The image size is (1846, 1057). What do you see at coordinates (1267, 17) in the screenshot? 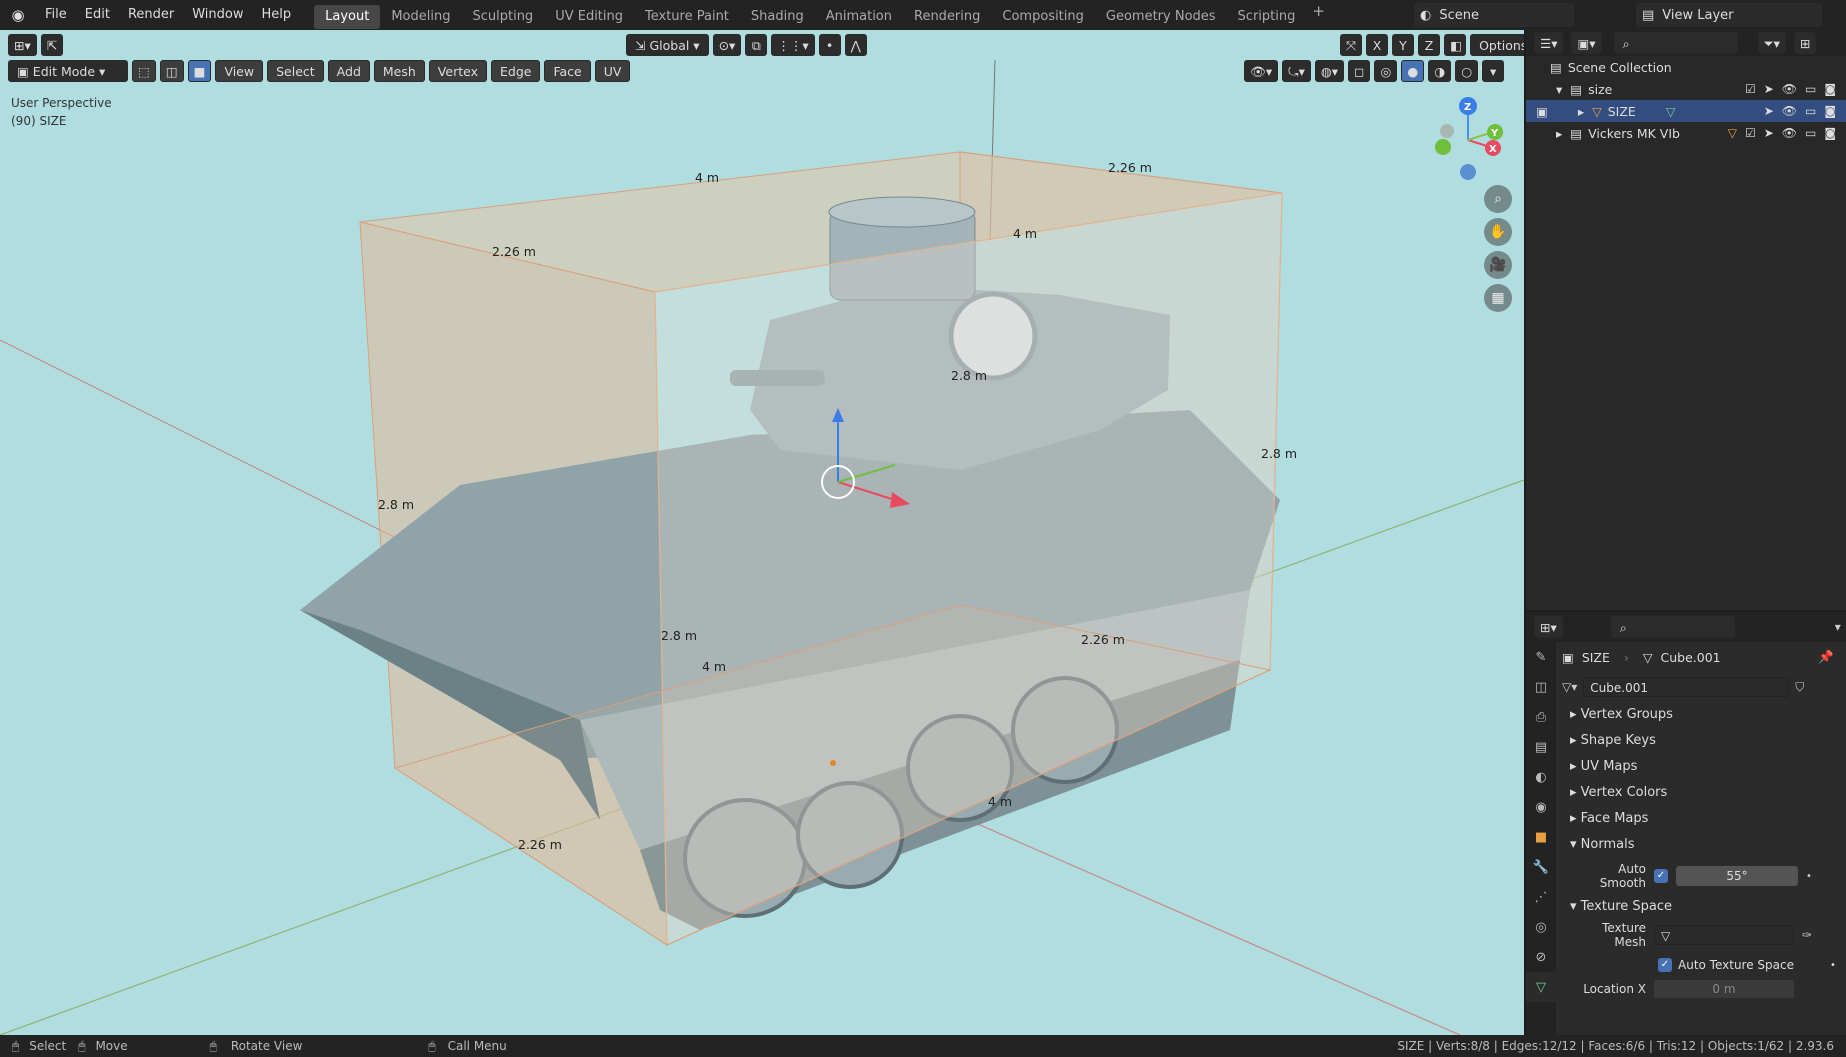
I see `tab-scripting: Scripting` at bounding box center [1267, 17].